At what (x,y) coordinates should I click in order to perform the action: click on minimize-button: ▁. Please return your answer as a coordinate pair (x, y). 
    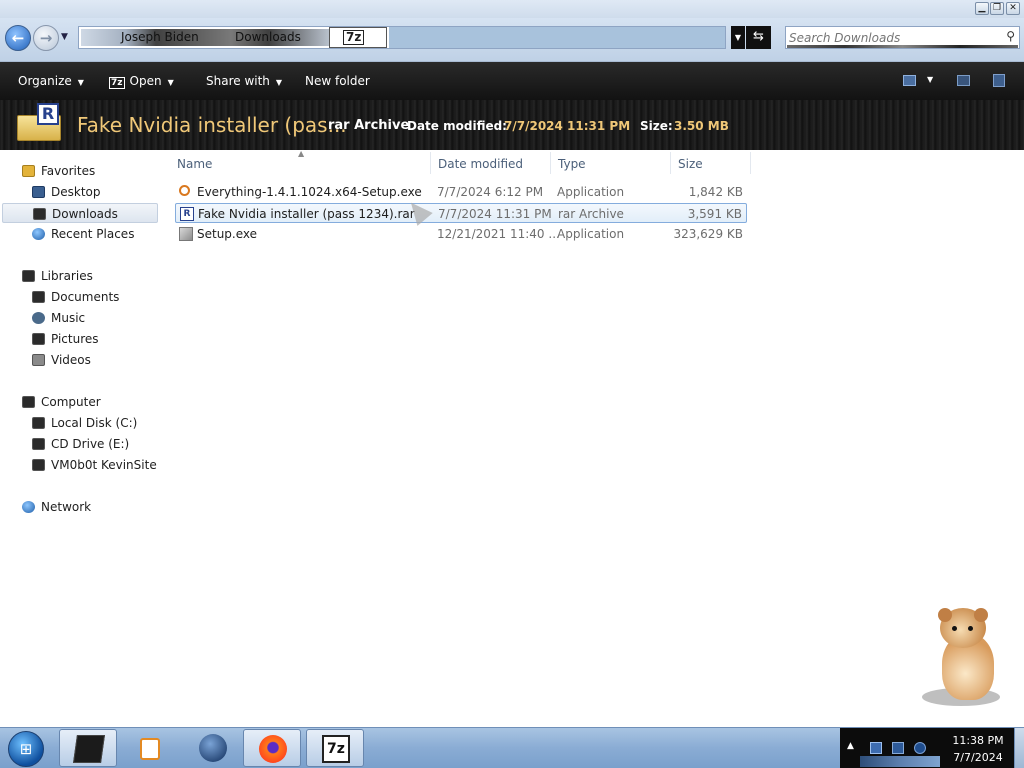
    Looking at the image, I should click on (982, 8).